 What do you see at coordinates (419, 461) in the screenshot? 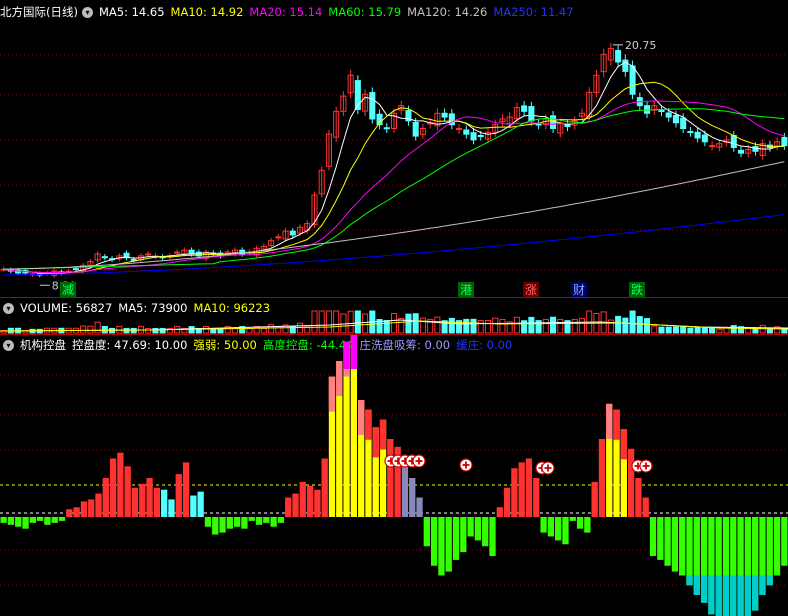
I see `plus-marker-icon` at bounding box center [419, 461].